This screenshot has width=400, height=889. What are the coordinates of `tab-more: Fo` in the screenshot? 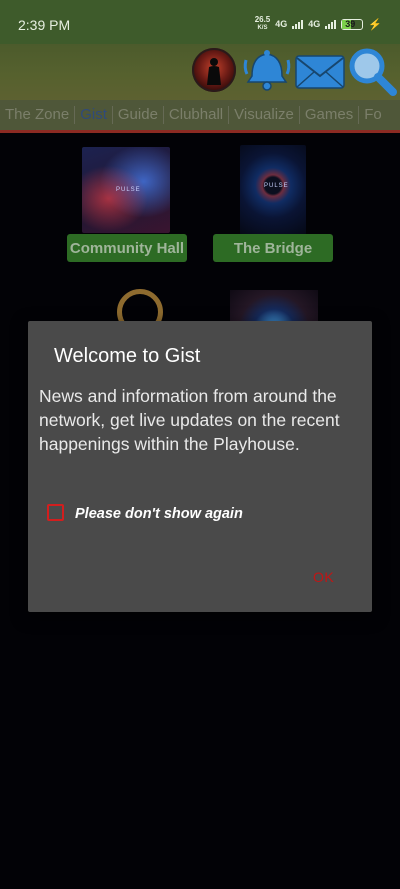 It's located at (373, 115).